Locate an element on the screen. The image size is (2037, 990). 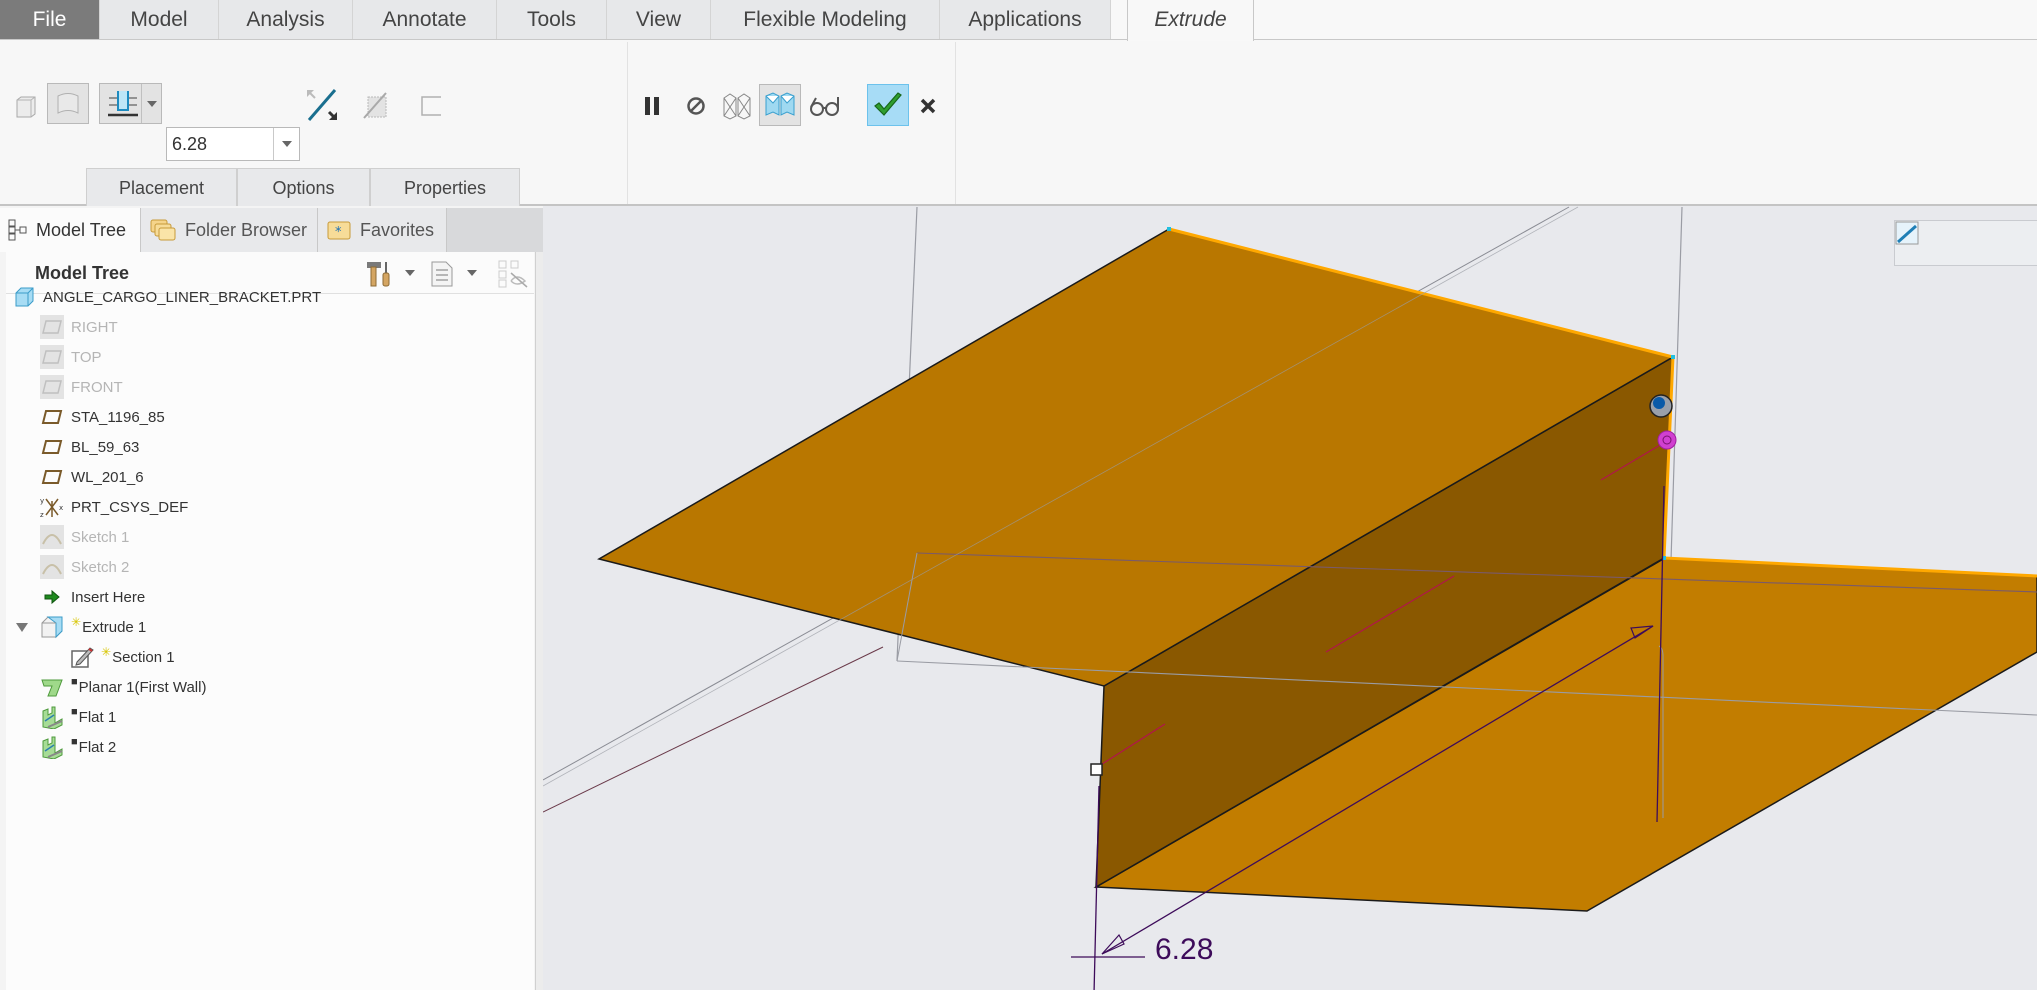
tools-dropdown is located at coordinates (410, 273).